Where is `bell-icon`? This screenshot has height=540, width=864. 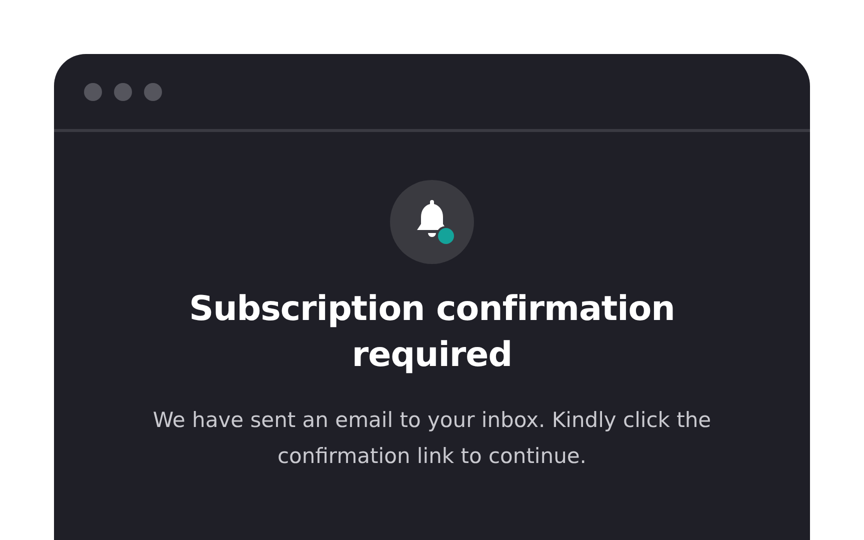
bell-icon is located at coordinates (432, 222).